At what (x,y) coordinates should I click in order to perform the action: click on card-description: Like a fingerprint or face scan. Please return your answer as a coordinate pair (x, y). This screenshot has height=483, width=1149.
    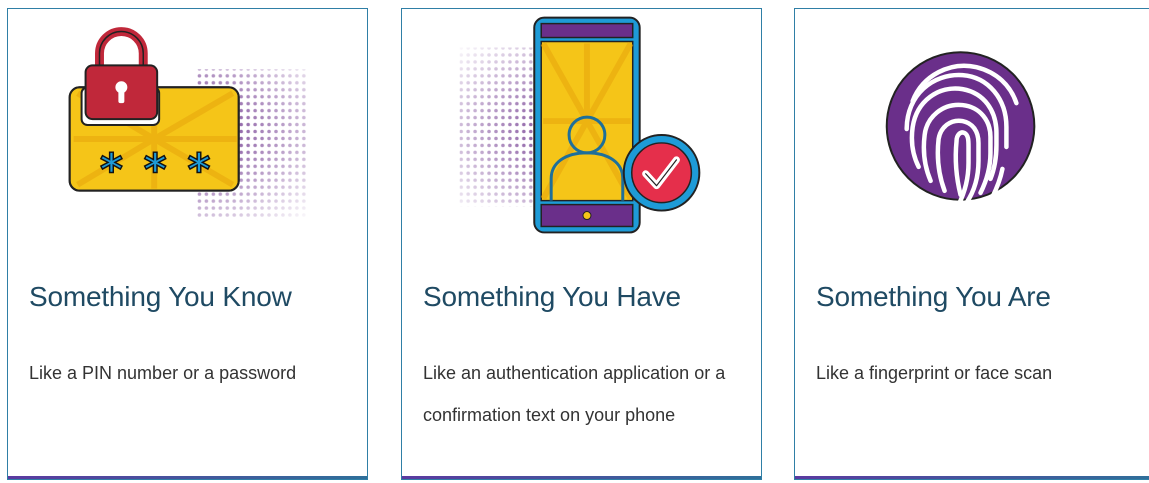
    Looking at the image, I should click on (934, 373).